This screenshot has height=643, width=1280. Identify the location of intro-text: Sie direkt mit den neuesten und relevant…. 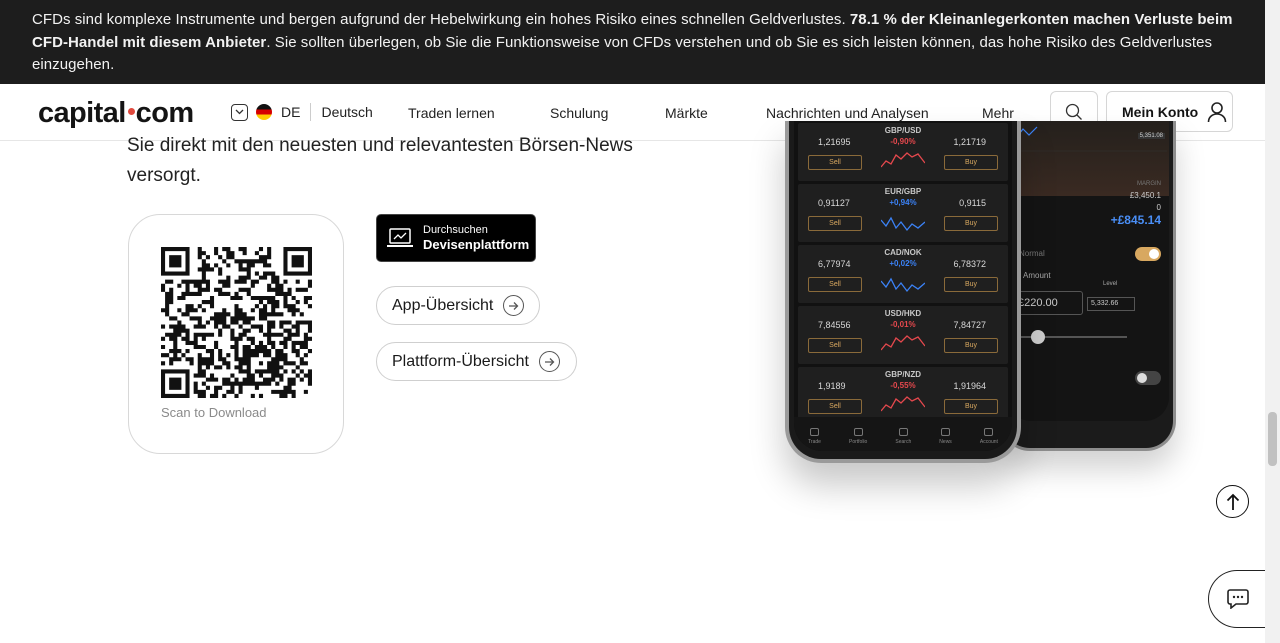
(380, 160).